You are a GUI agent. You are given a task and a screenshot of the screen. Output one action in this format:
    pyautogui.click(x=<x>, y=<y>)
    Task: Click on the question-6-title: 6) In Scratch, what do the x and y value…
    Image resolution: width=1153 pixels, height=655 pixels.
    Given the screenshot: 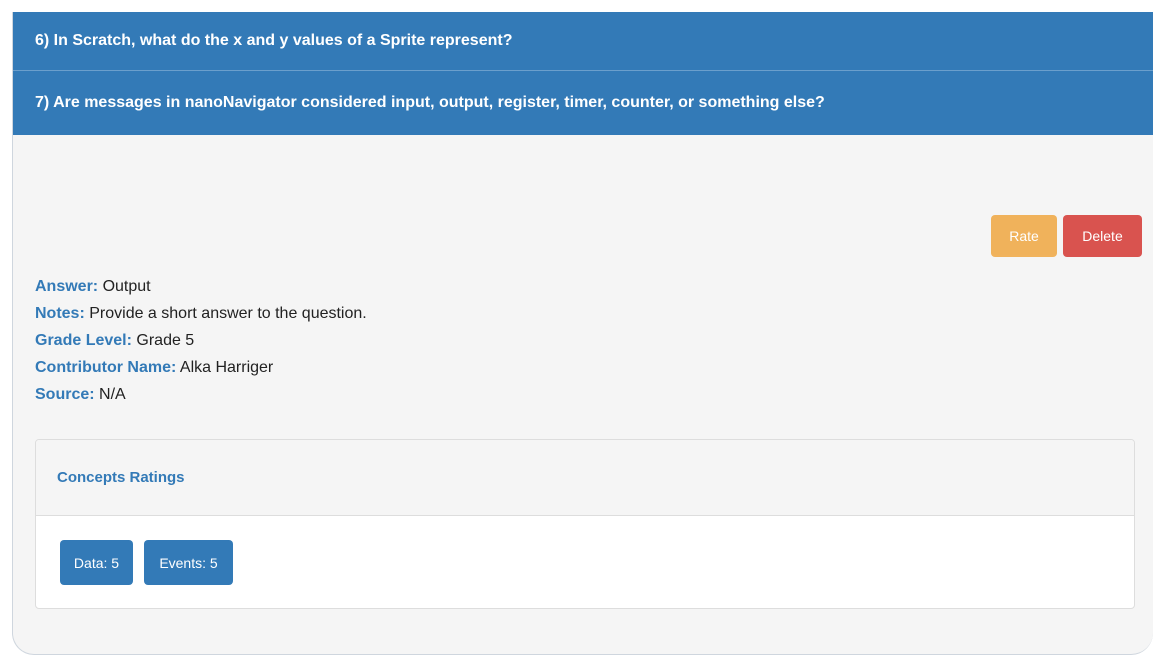 What is the action you would take?
    pyautogui.click(x=274, y=40)
    